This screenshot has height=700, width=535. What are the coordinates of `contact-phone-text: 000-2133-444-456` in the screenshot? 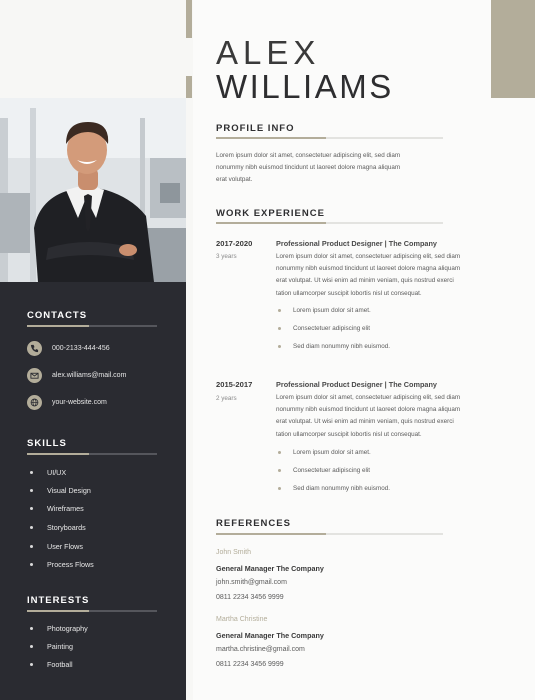 It's located at (81, 348).